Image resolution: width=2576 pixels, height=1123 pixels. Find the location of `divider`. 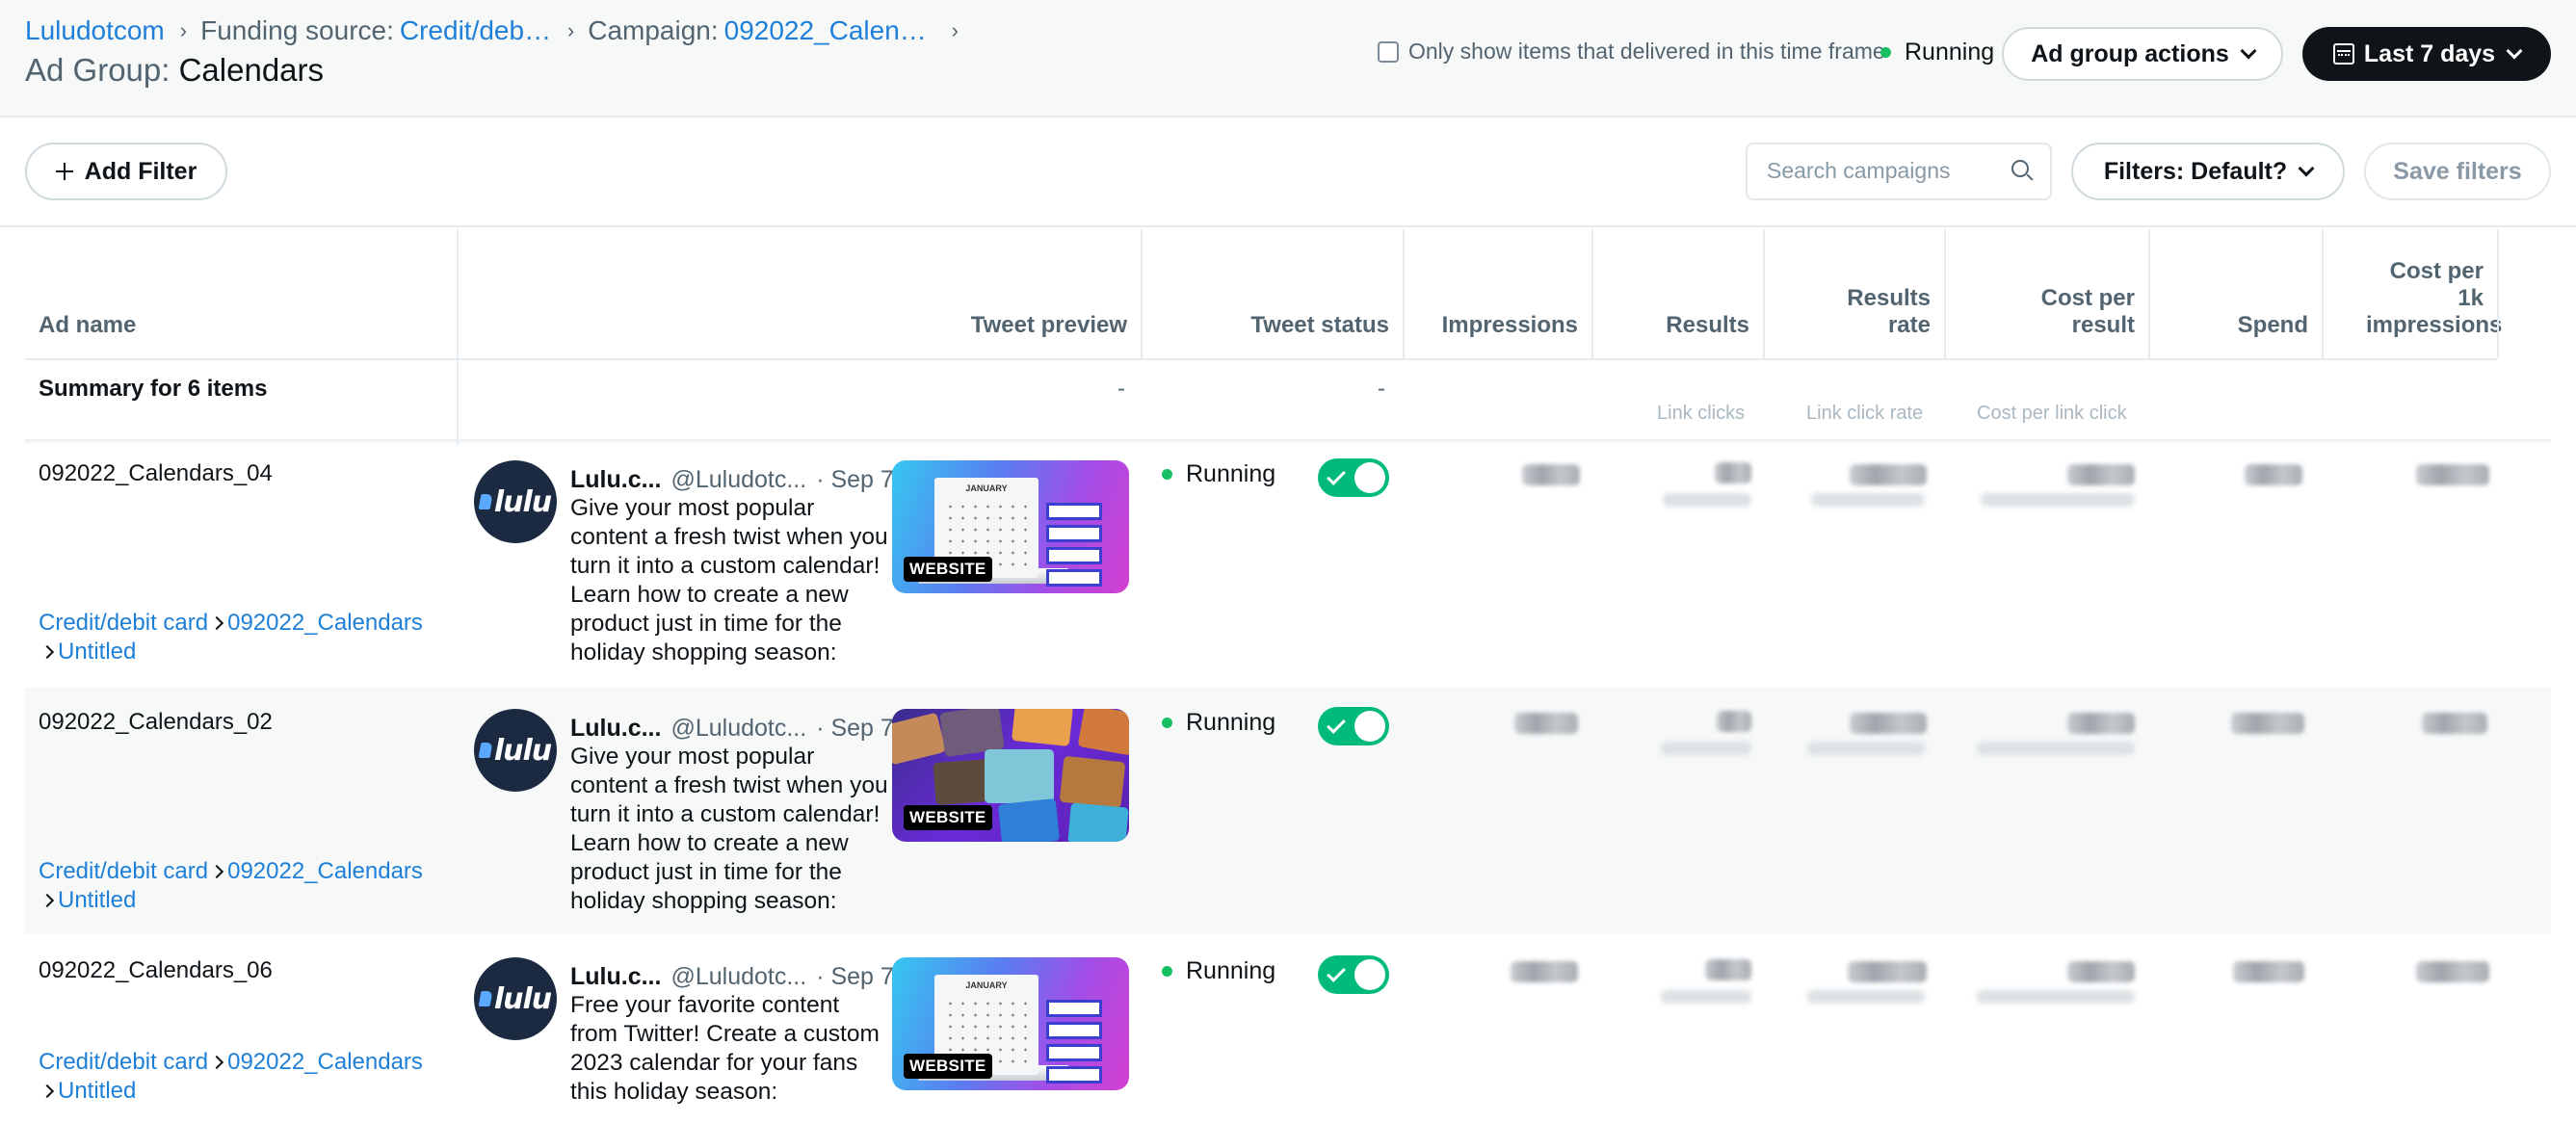

divider is located at coordinates (1288, 226).